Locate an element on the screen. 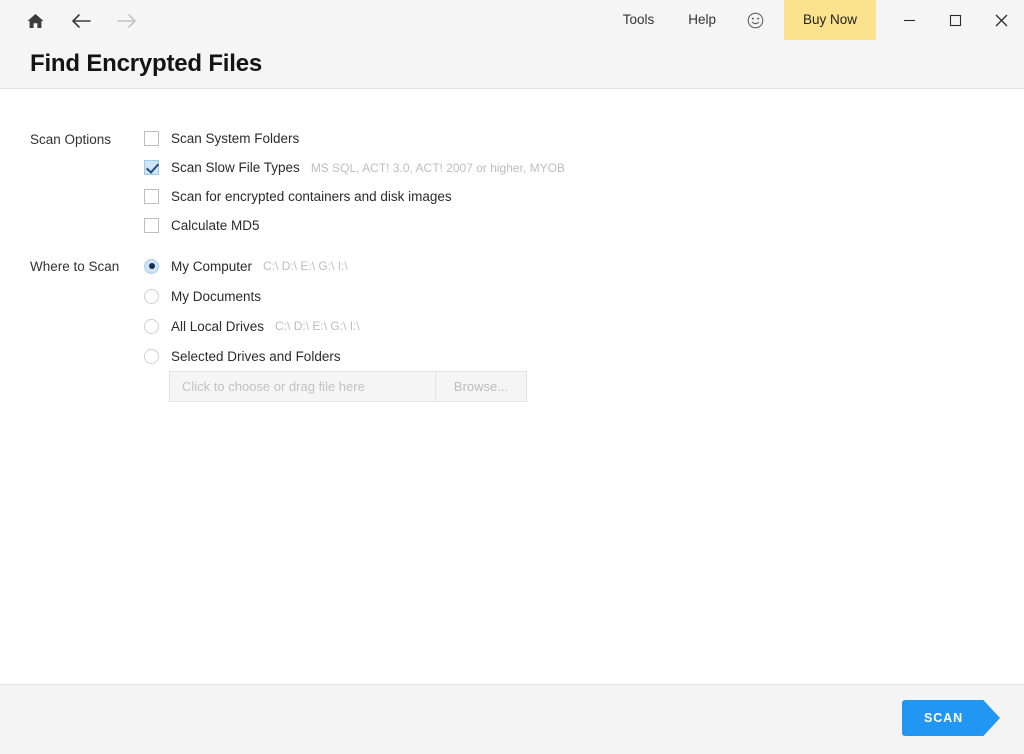 The width and height of the screenshot is (1024, 754). all-local-drives-label: All Local Drives is located at coordinates (218, 326).